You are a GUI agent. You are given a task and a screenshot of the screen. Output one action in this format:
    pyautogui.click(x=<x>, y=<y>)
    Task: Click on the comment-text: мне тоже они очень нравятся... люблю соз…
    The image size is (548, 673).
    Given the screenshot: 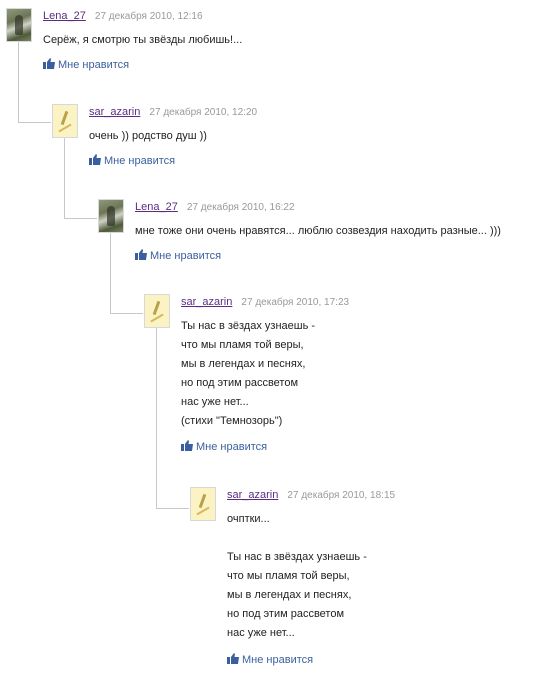 What is the action you would take?
    pyautogui.click(x=318, y=231)
    